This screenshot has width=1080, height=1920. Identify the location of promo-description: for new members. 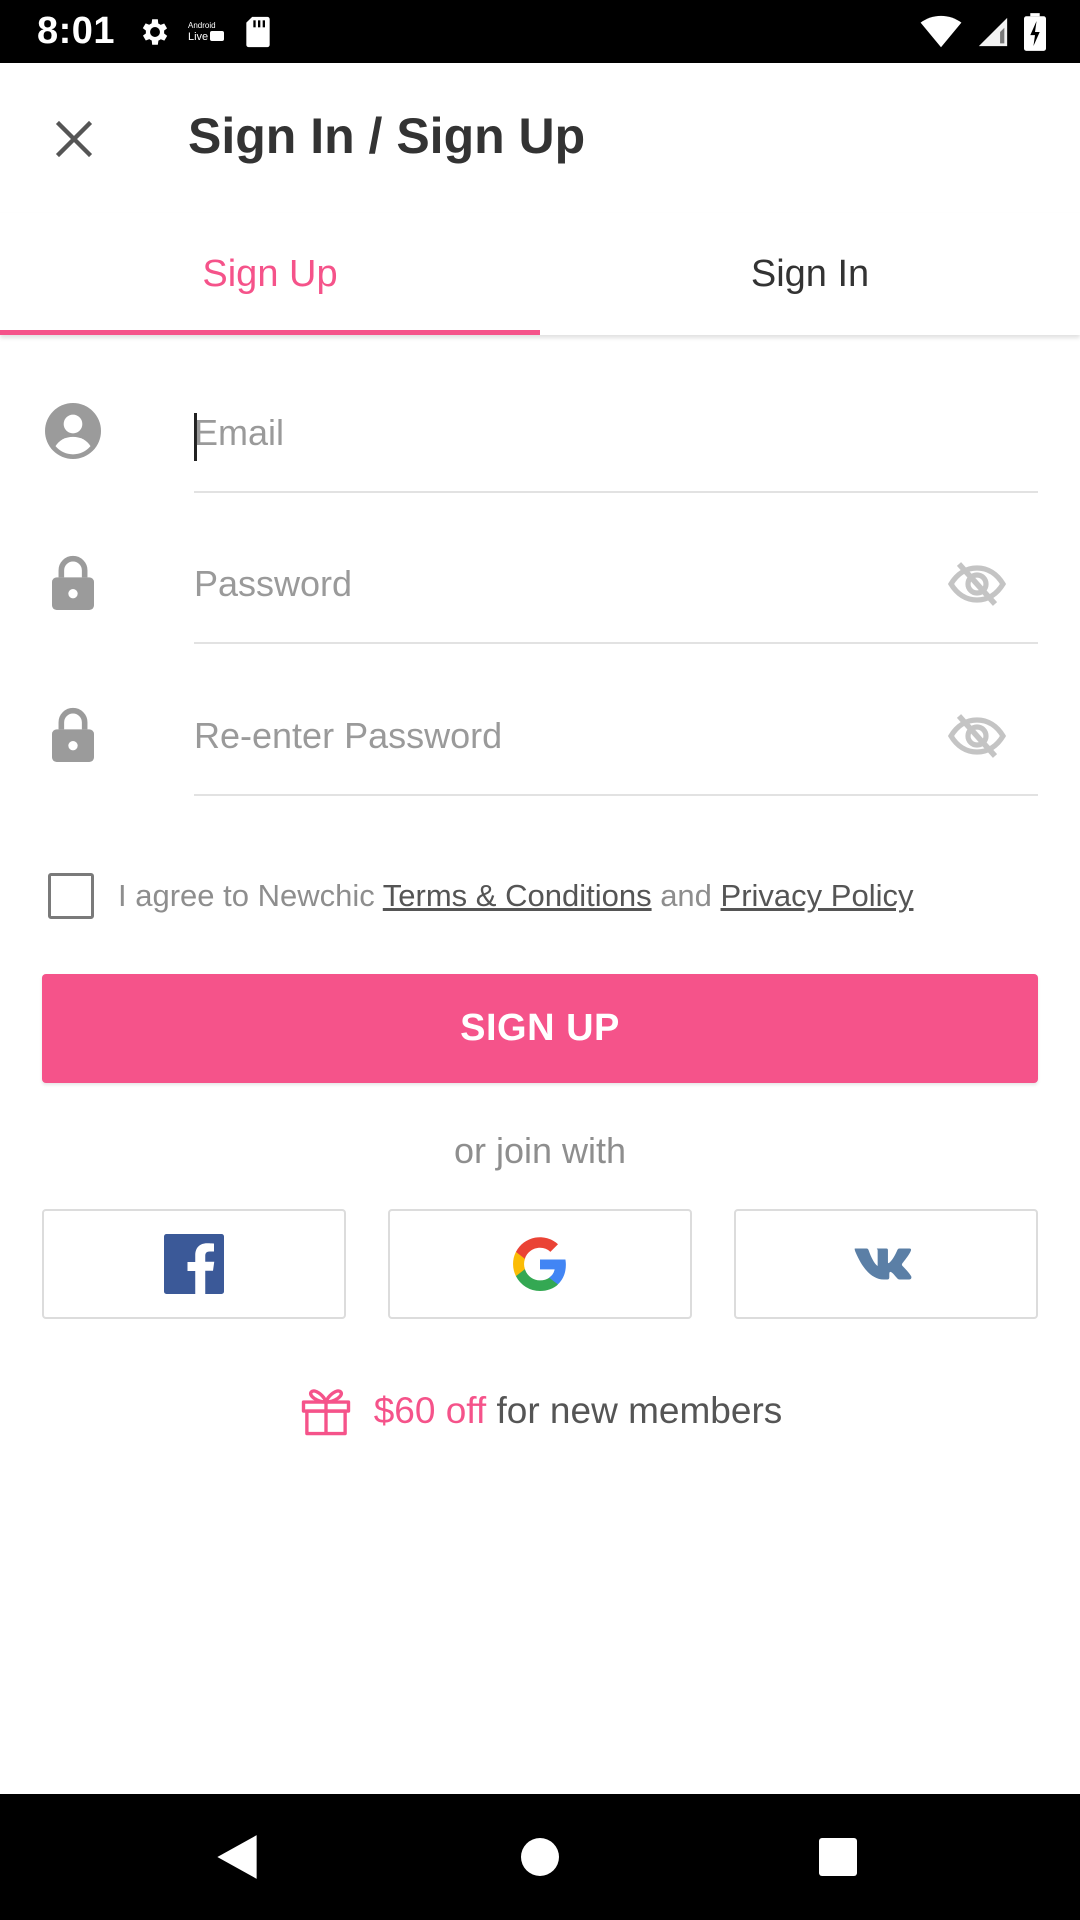
(639, 1410).